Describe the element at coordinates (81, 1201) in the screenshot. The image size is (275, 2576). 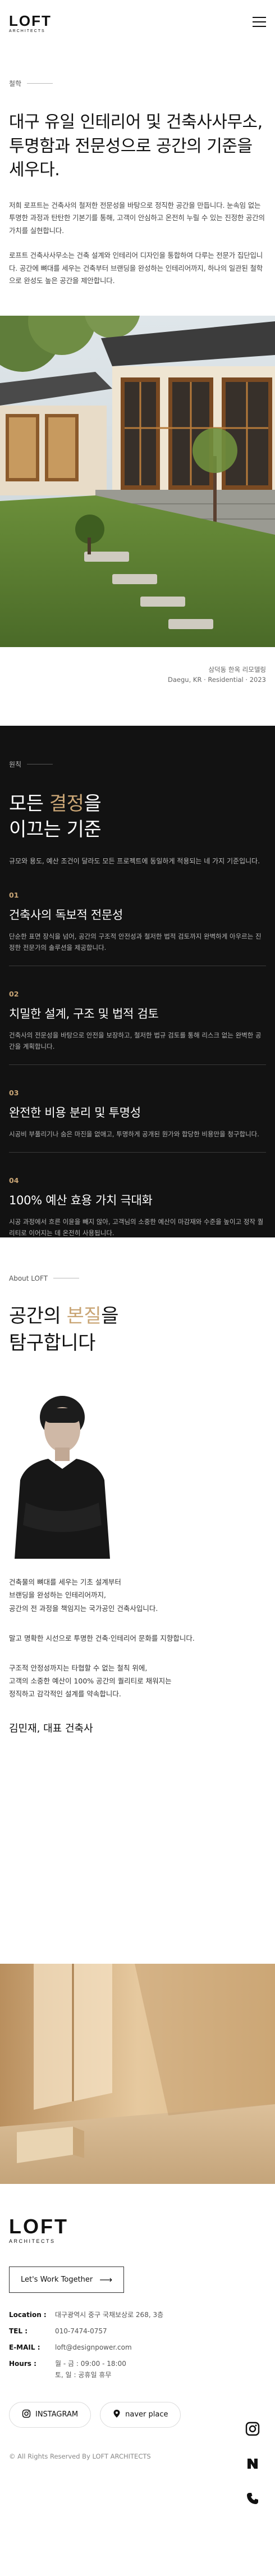
I see `principle-title: 100% 예산 효용 가치 극대화` at that location.